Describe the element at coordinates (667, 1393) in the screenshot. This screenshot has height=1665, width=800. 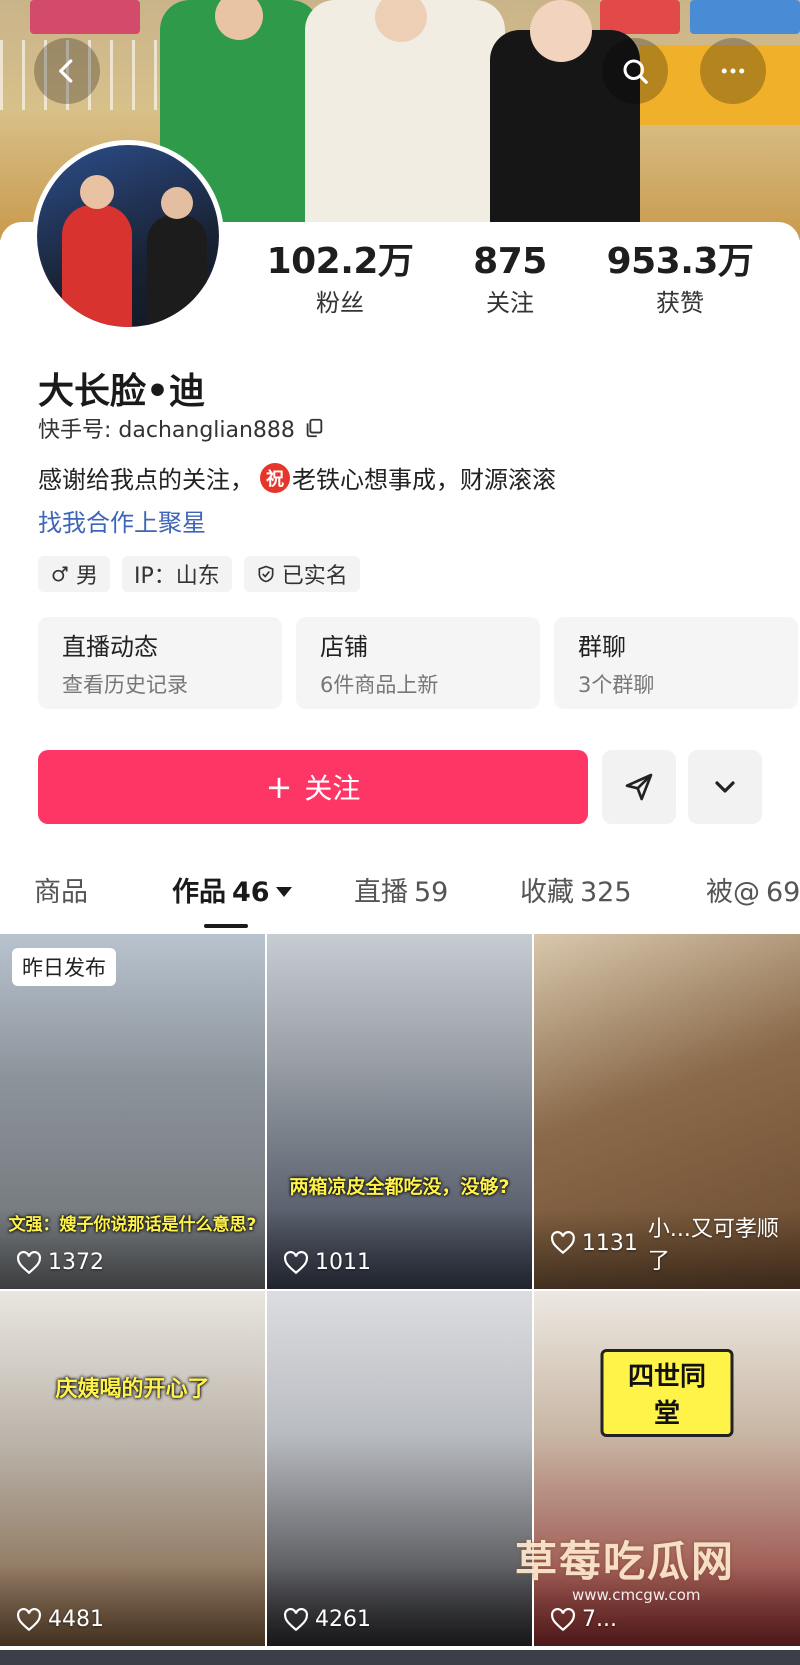
I see `video-caption: 四世同堂` at that location.